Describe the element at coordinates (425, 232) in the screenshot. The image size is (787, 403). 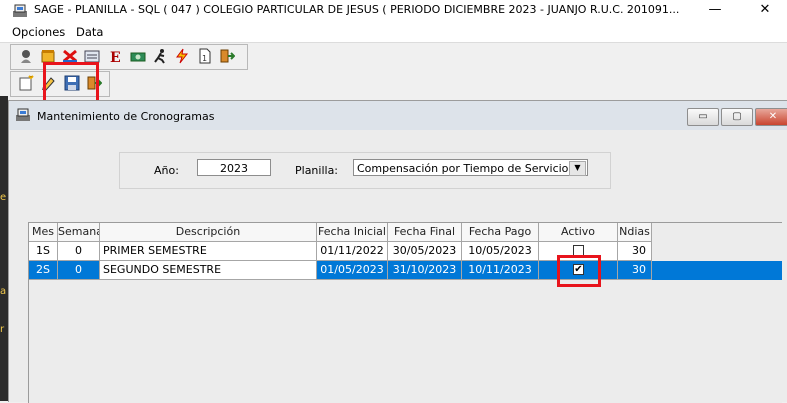
I see `header-fecha-final: Fecha Final` at that location.